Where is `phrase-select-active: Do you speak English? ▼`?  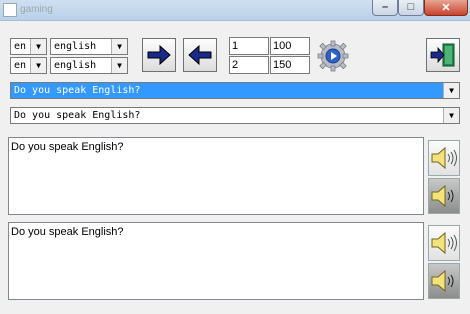
phrase-select-active: Do you speak English? ▼ is located at coordinates (235, 90).